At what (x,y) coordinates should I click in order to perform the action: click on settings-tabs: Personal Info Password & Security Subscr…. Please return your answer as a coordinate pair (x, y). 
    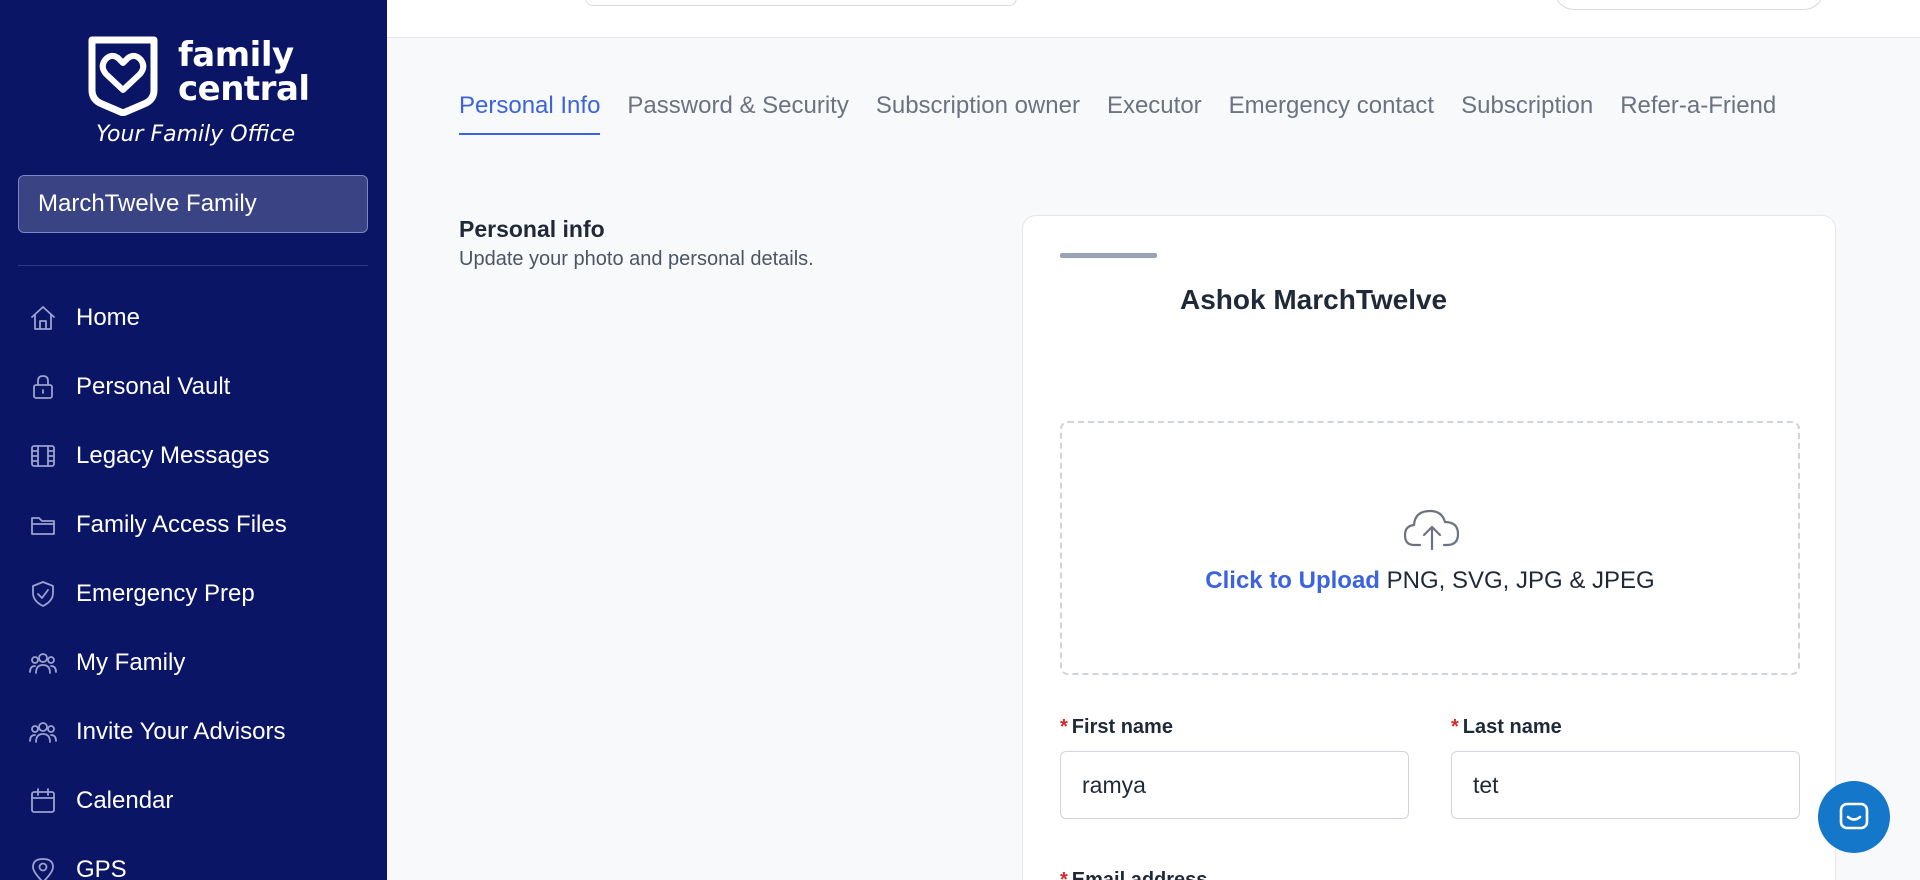
    Looking at the image, I should click on (1131, 113).